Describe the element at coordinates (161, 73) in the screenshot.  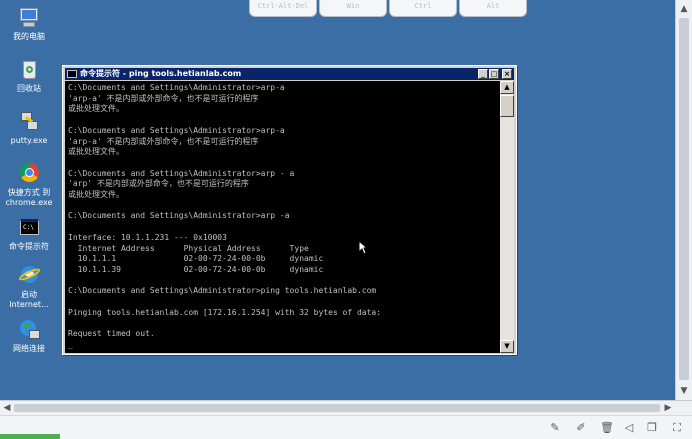
I see `window-title: 命令提示符 - ping tools.hetianlab.com` at that location.